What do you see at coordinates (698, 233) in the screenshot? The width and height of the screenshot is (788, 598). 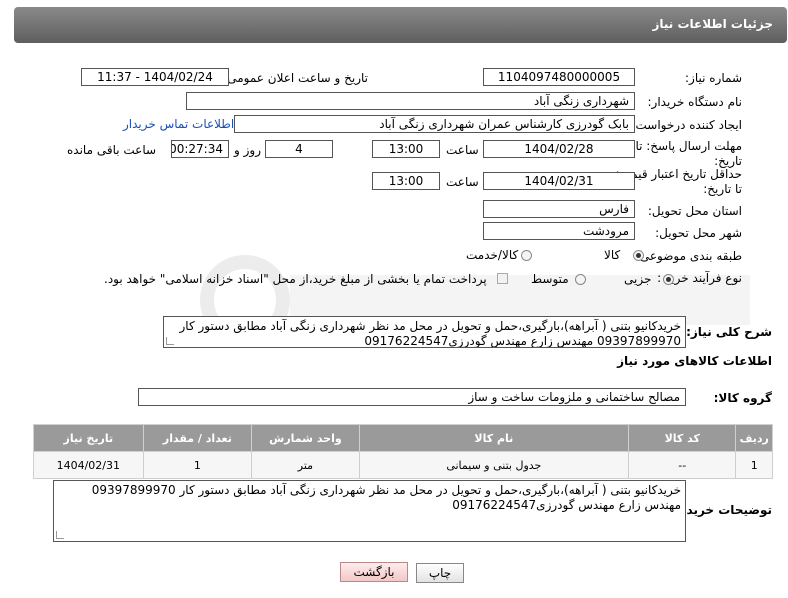 I see `city-label: شهر محل تحویل:` at bounding box center [698, 233].